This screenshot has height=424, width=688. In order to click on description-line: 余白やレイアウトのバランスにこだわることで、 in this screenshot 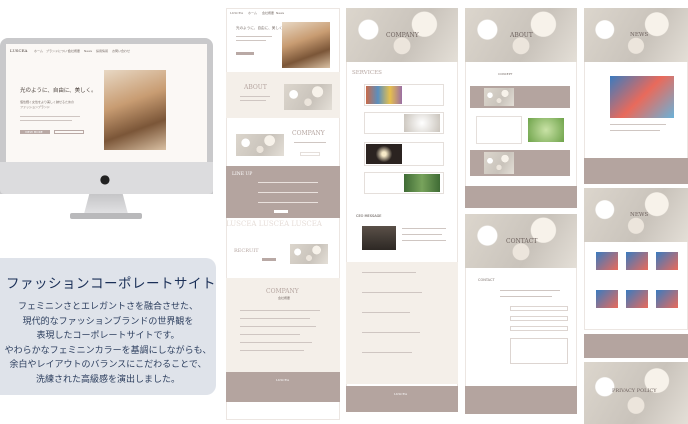, I will do `click(108, 365)`.